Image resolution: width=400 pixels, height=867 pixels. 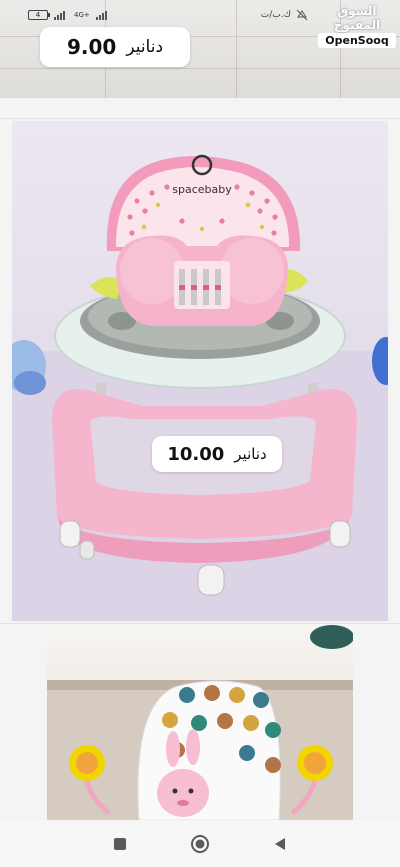 I want to click on triangle-back-icon, so click(x=280, y=844).